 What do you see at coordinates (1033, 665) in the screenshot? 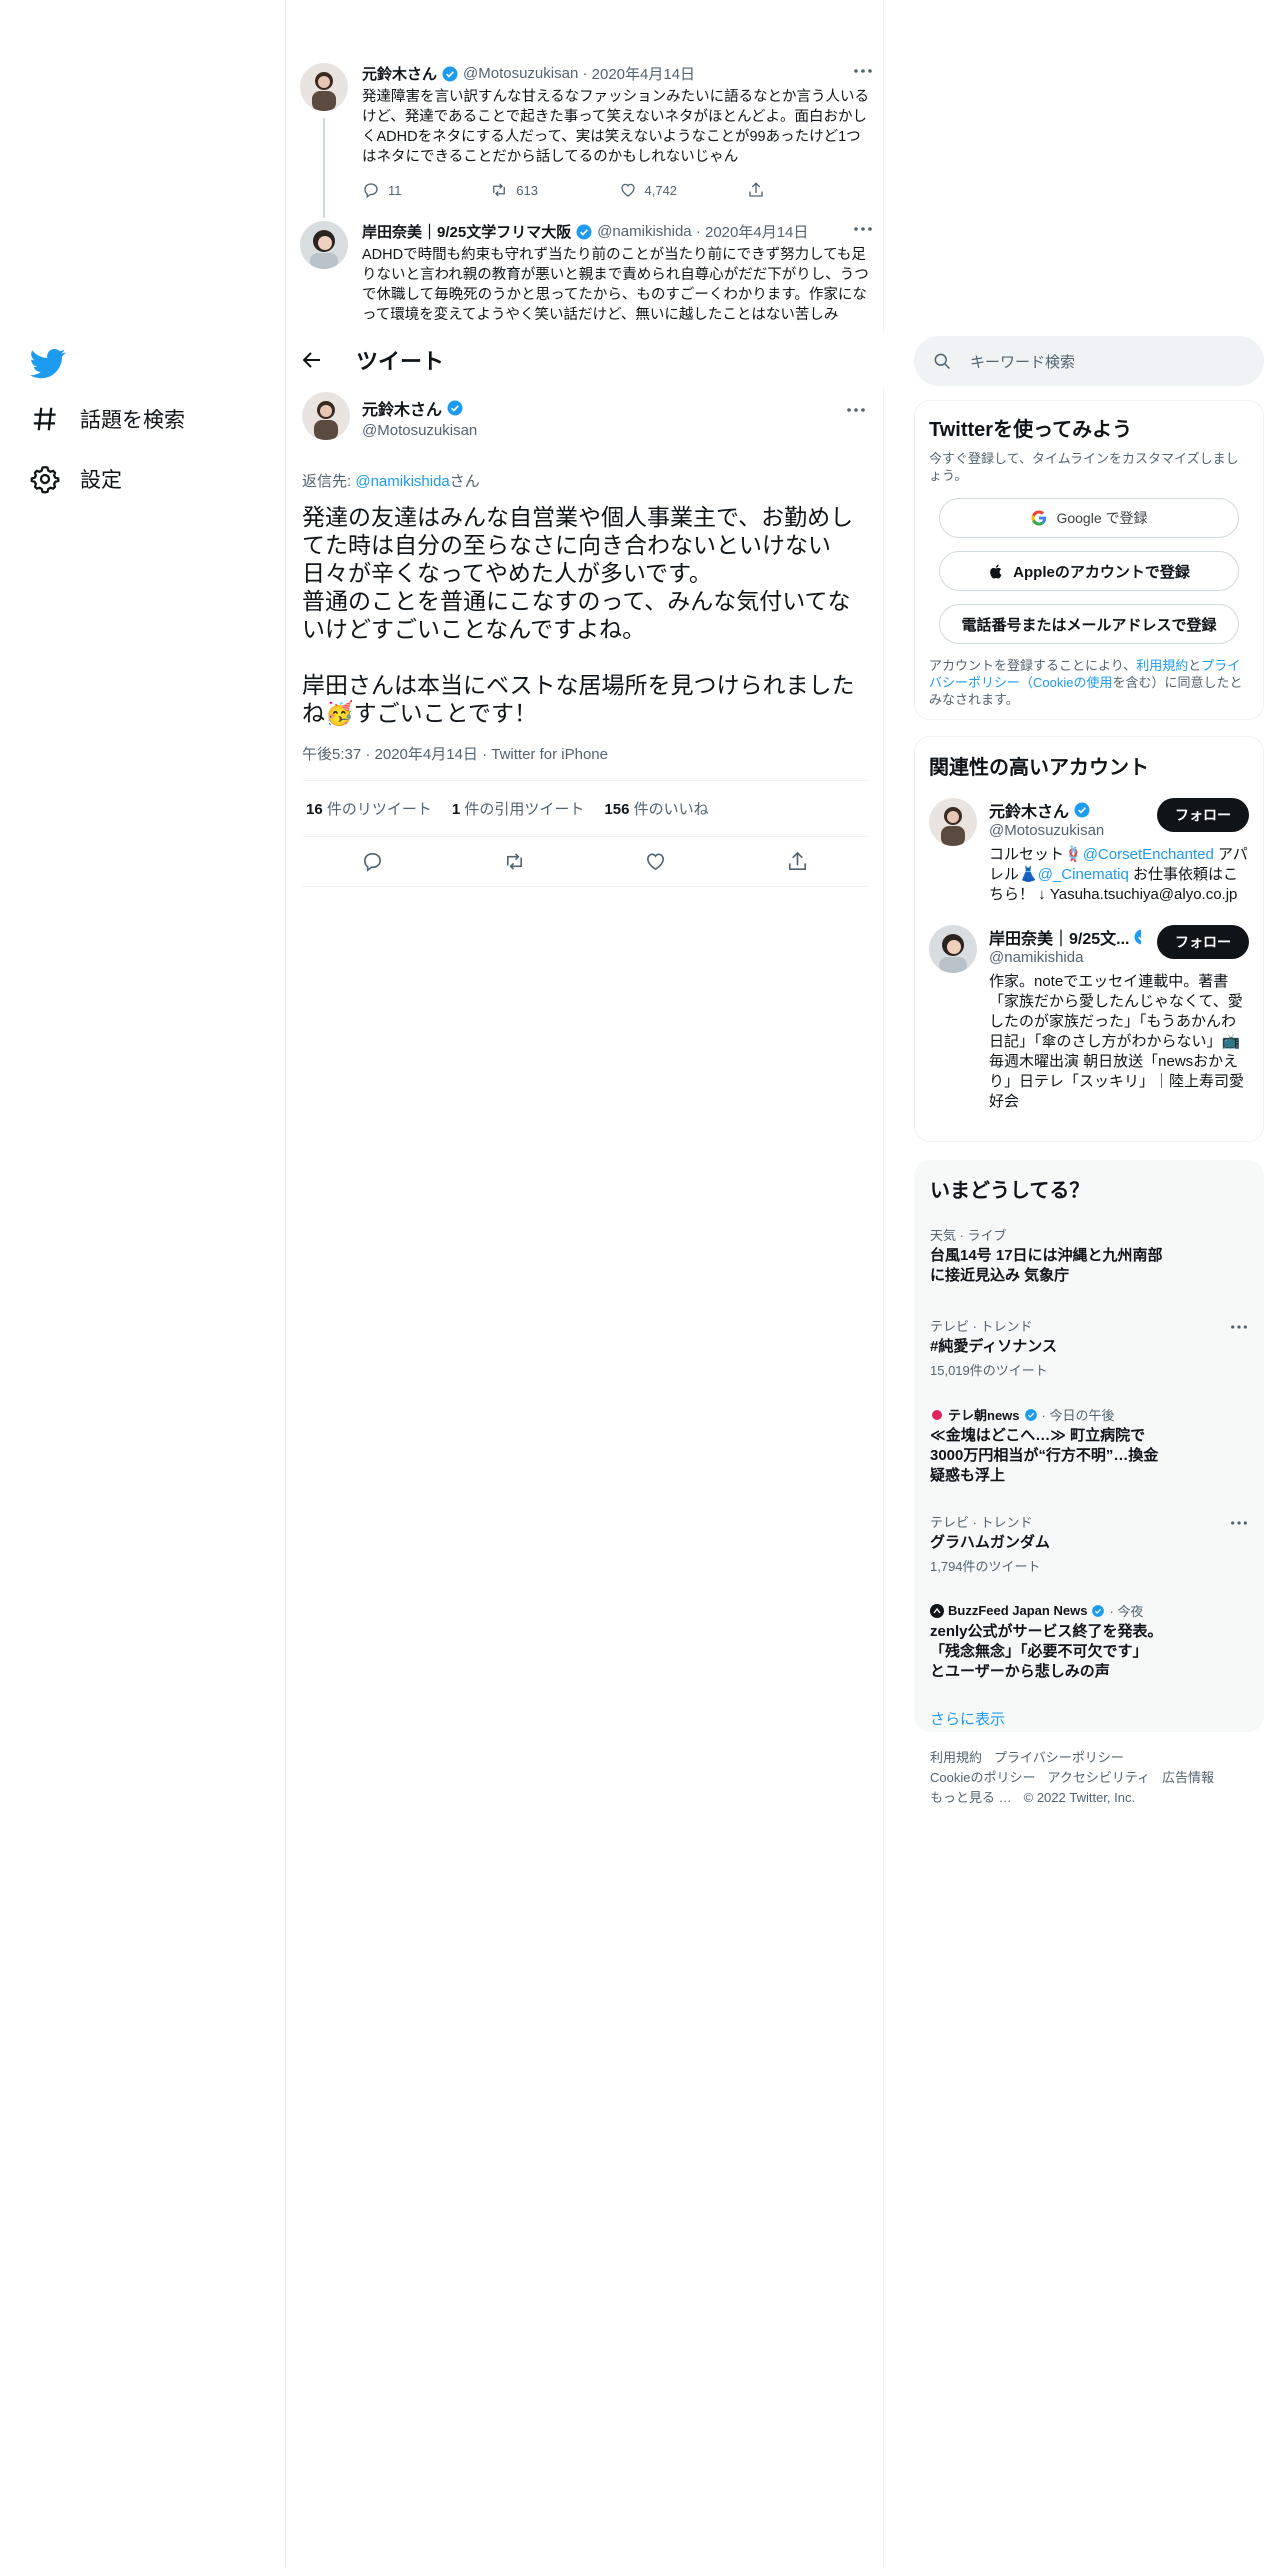
I see `legal-text: アカウントを登録することにより、` at bounding box center [1033, 665].